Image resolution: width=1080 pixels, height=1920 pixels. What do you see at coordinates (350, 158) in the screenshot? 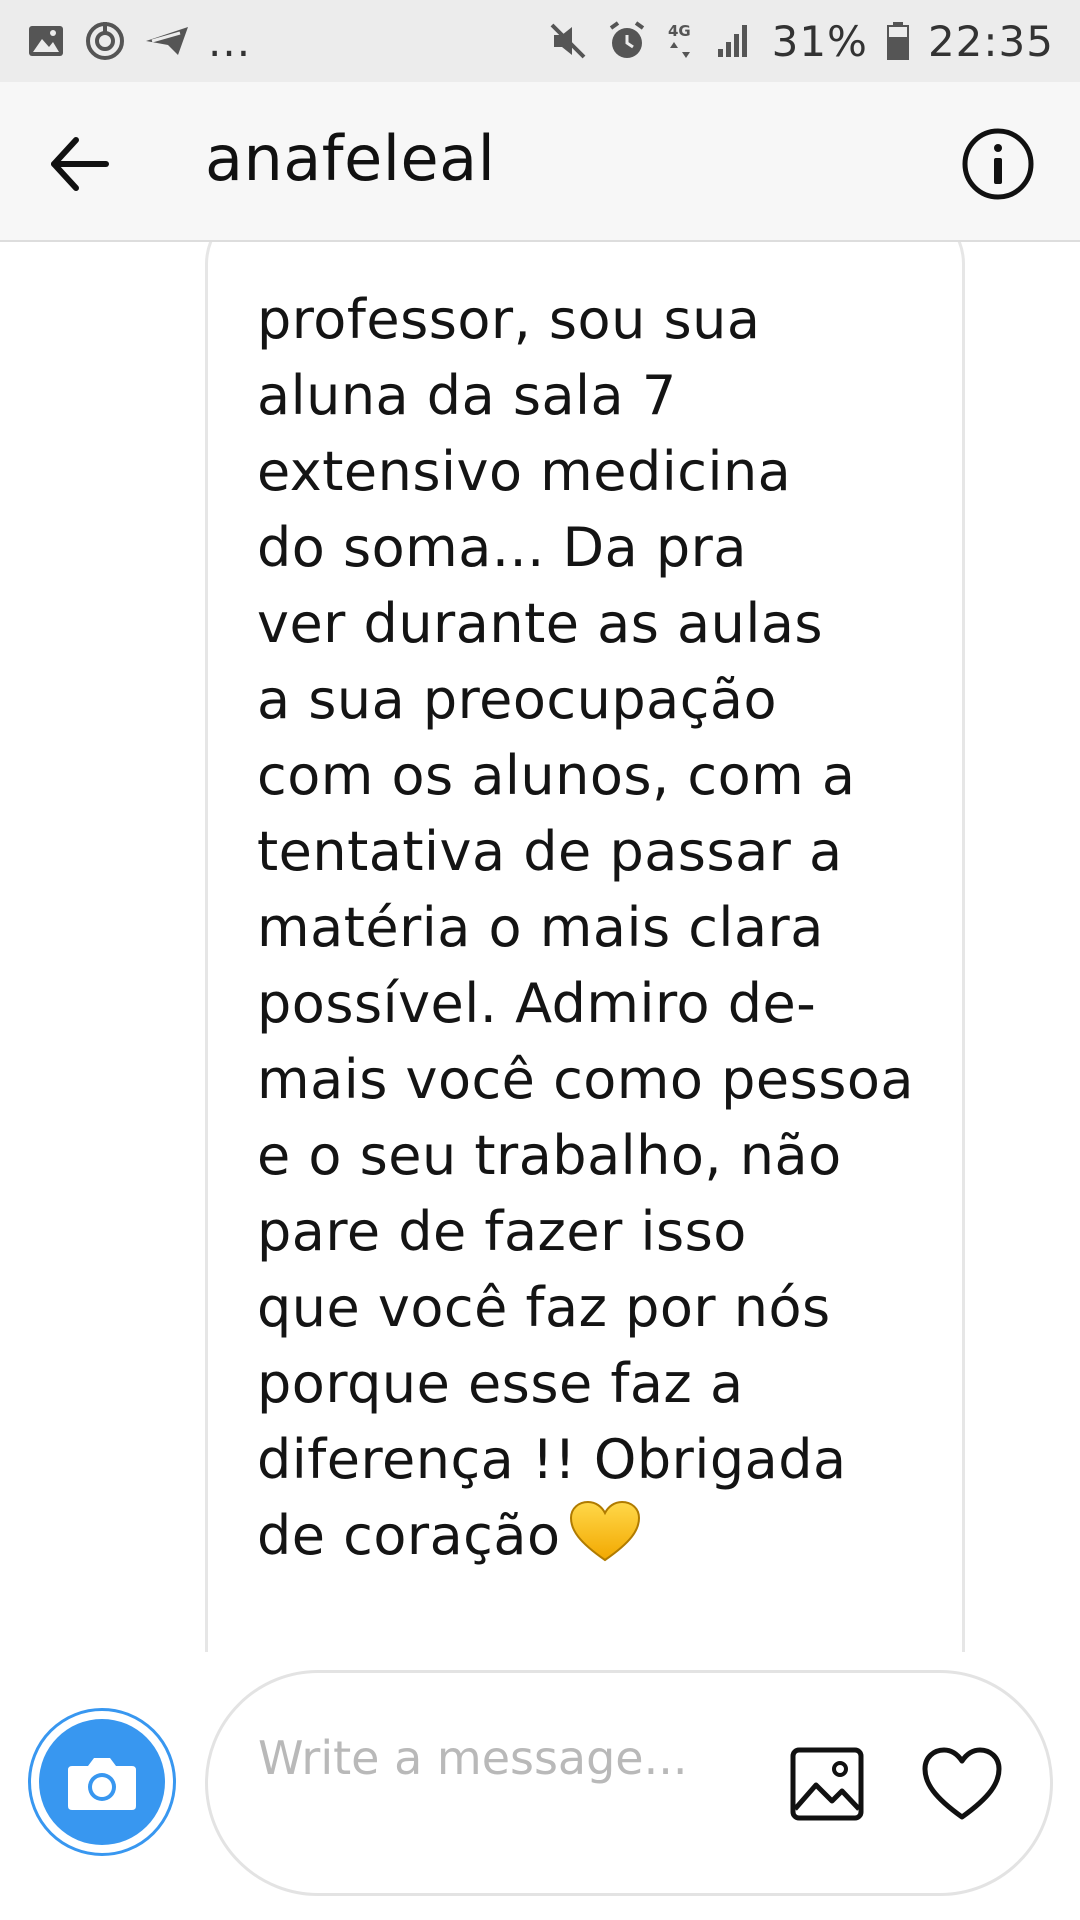
I see `conversation-username: anafeleal` at bounding box center [350, 158].